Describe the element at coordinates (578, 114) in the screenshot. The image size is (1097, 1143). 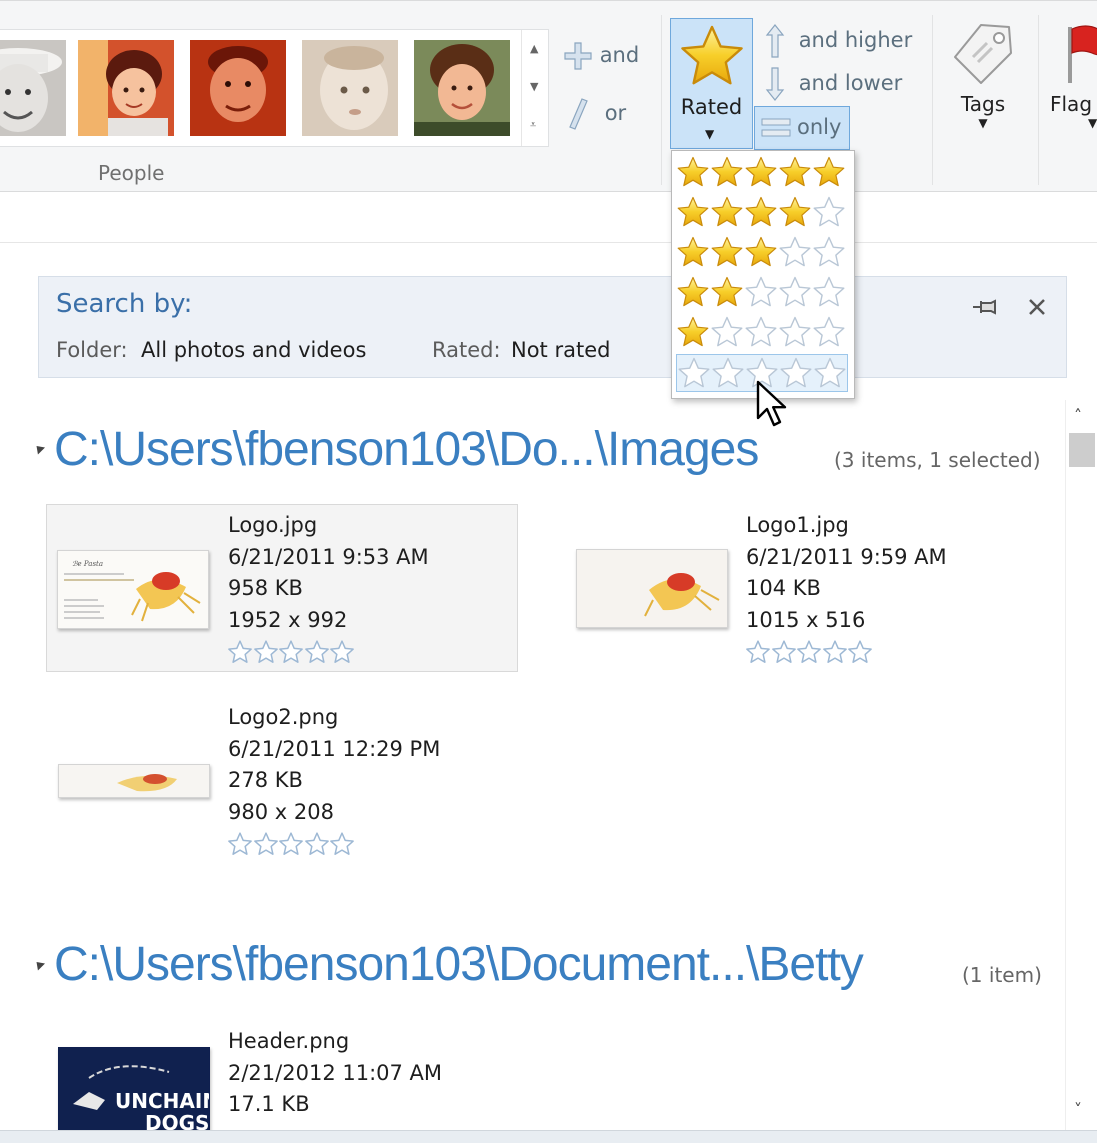
I see `slash-icon` at that location.